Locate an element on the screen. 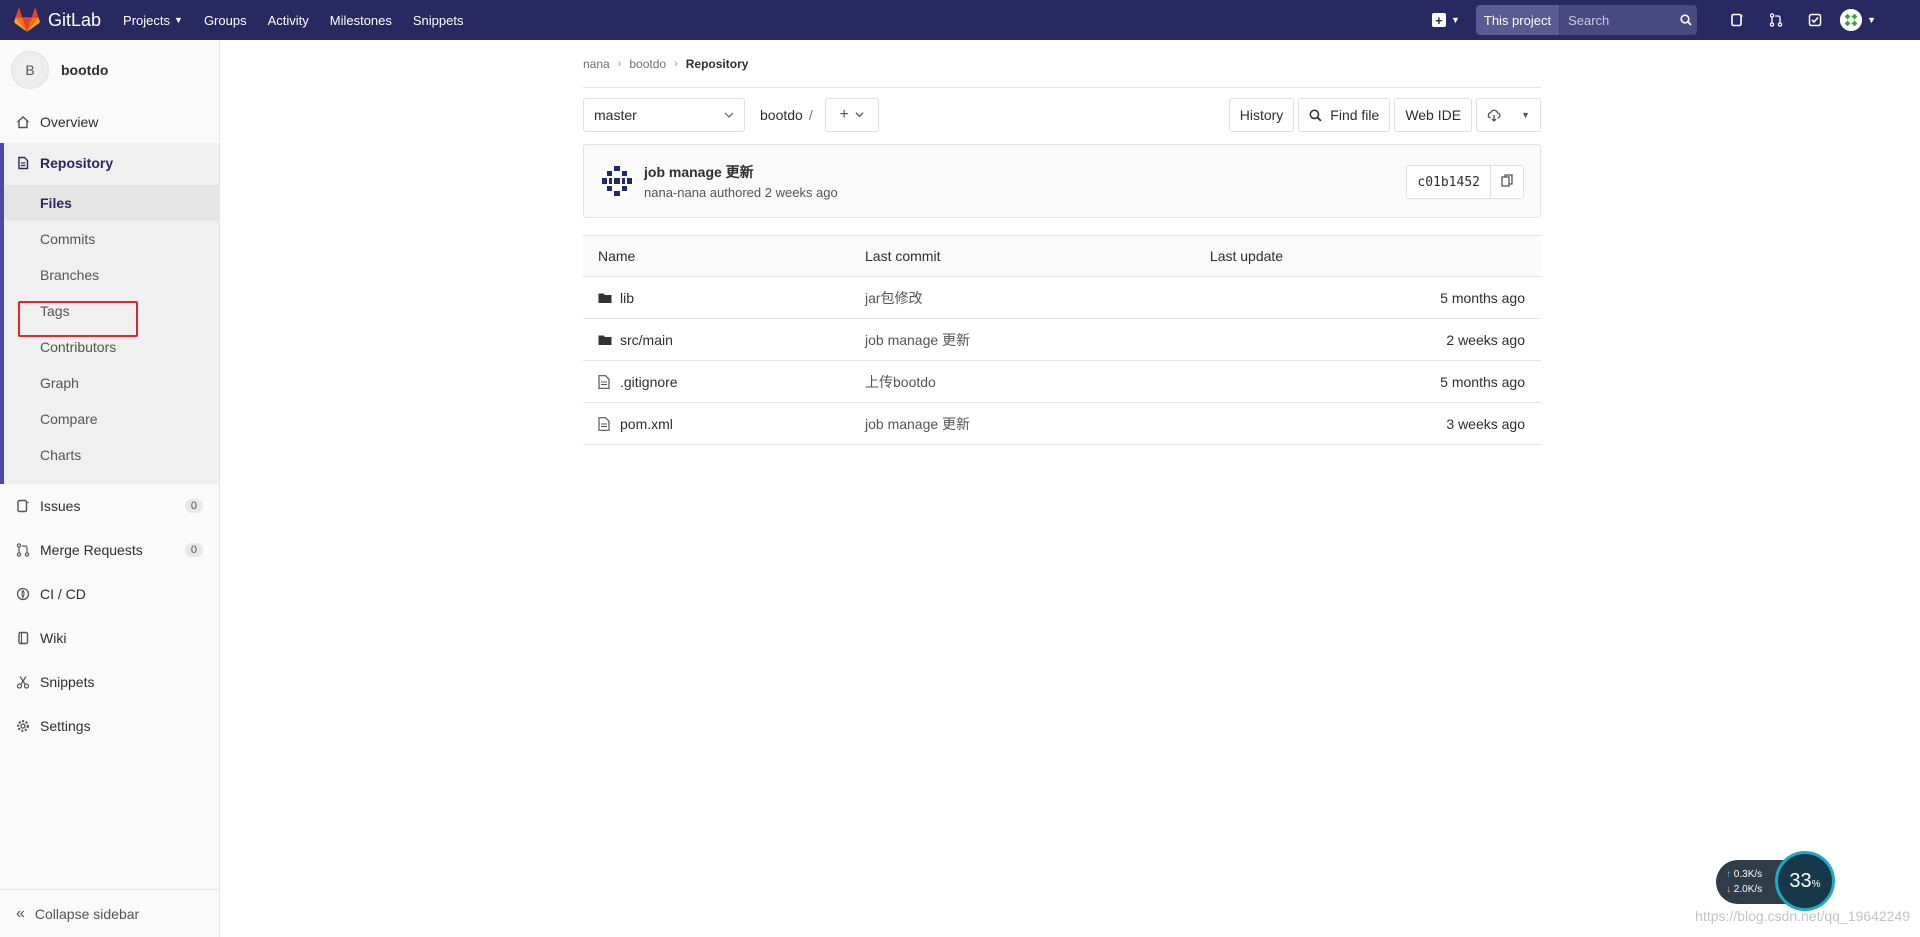 The image size is (1920, 937). search-input is located at coordinates (1618, 20).